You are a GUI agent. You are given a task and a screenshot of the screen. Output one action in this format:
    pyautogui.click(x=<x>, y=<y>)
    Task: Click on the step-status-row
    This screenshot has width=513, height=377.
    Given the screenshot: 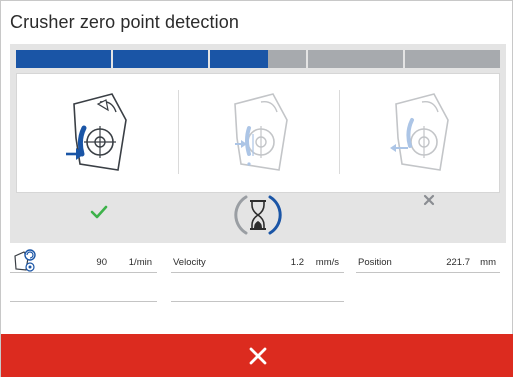 What is the action you would take?
    pyautogui.click(x=258, y=218)
    